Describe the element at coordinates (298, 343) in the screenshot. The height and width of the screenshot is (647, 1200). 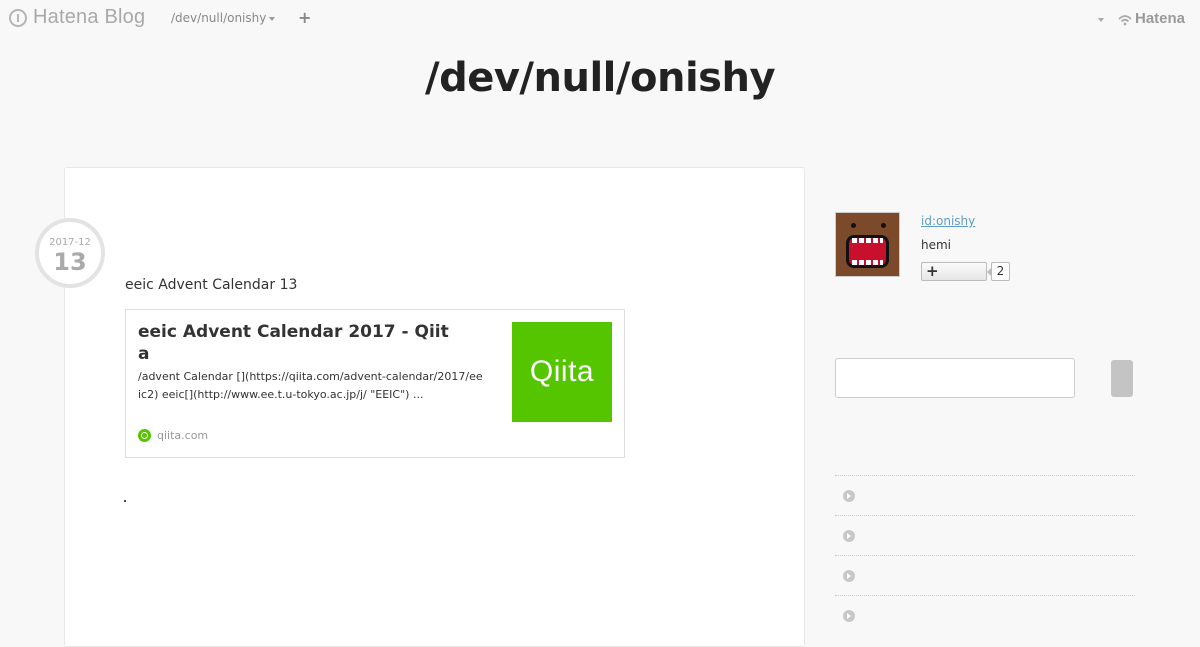
I see `embed-title: eeic Advent Calendar 2017 - Qiita` at that location.